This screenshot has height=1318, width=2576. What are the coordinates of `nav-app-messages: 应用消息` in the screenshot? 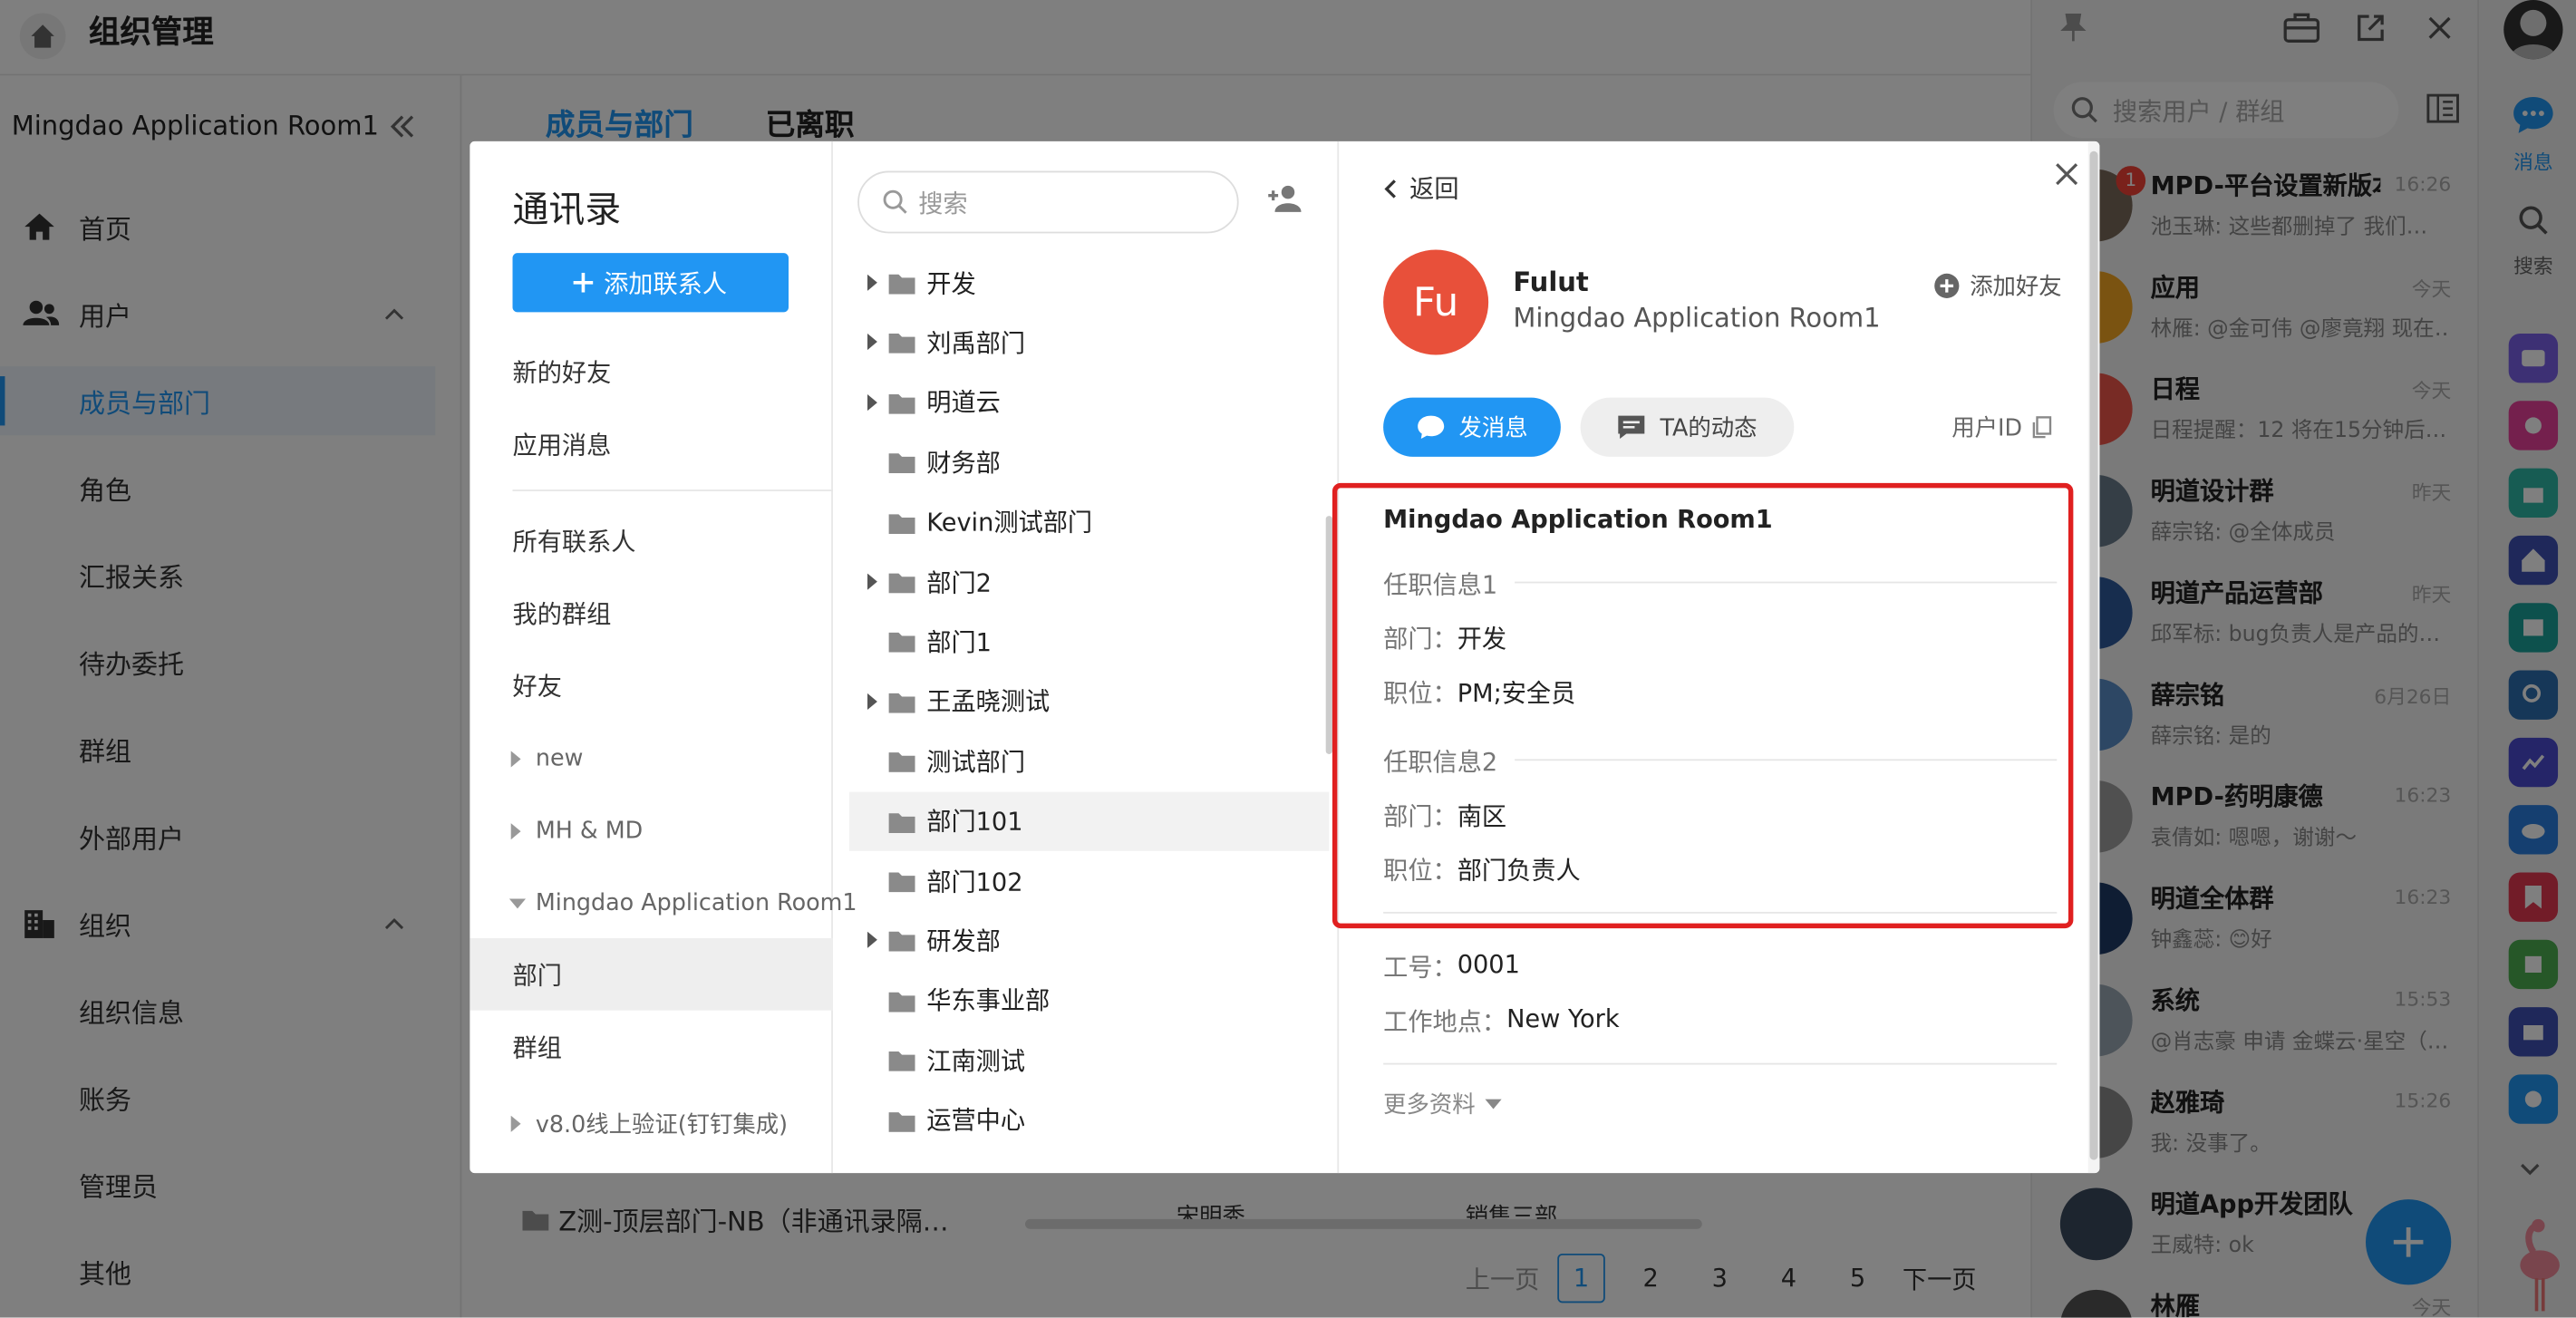 It's located at (562, 444).